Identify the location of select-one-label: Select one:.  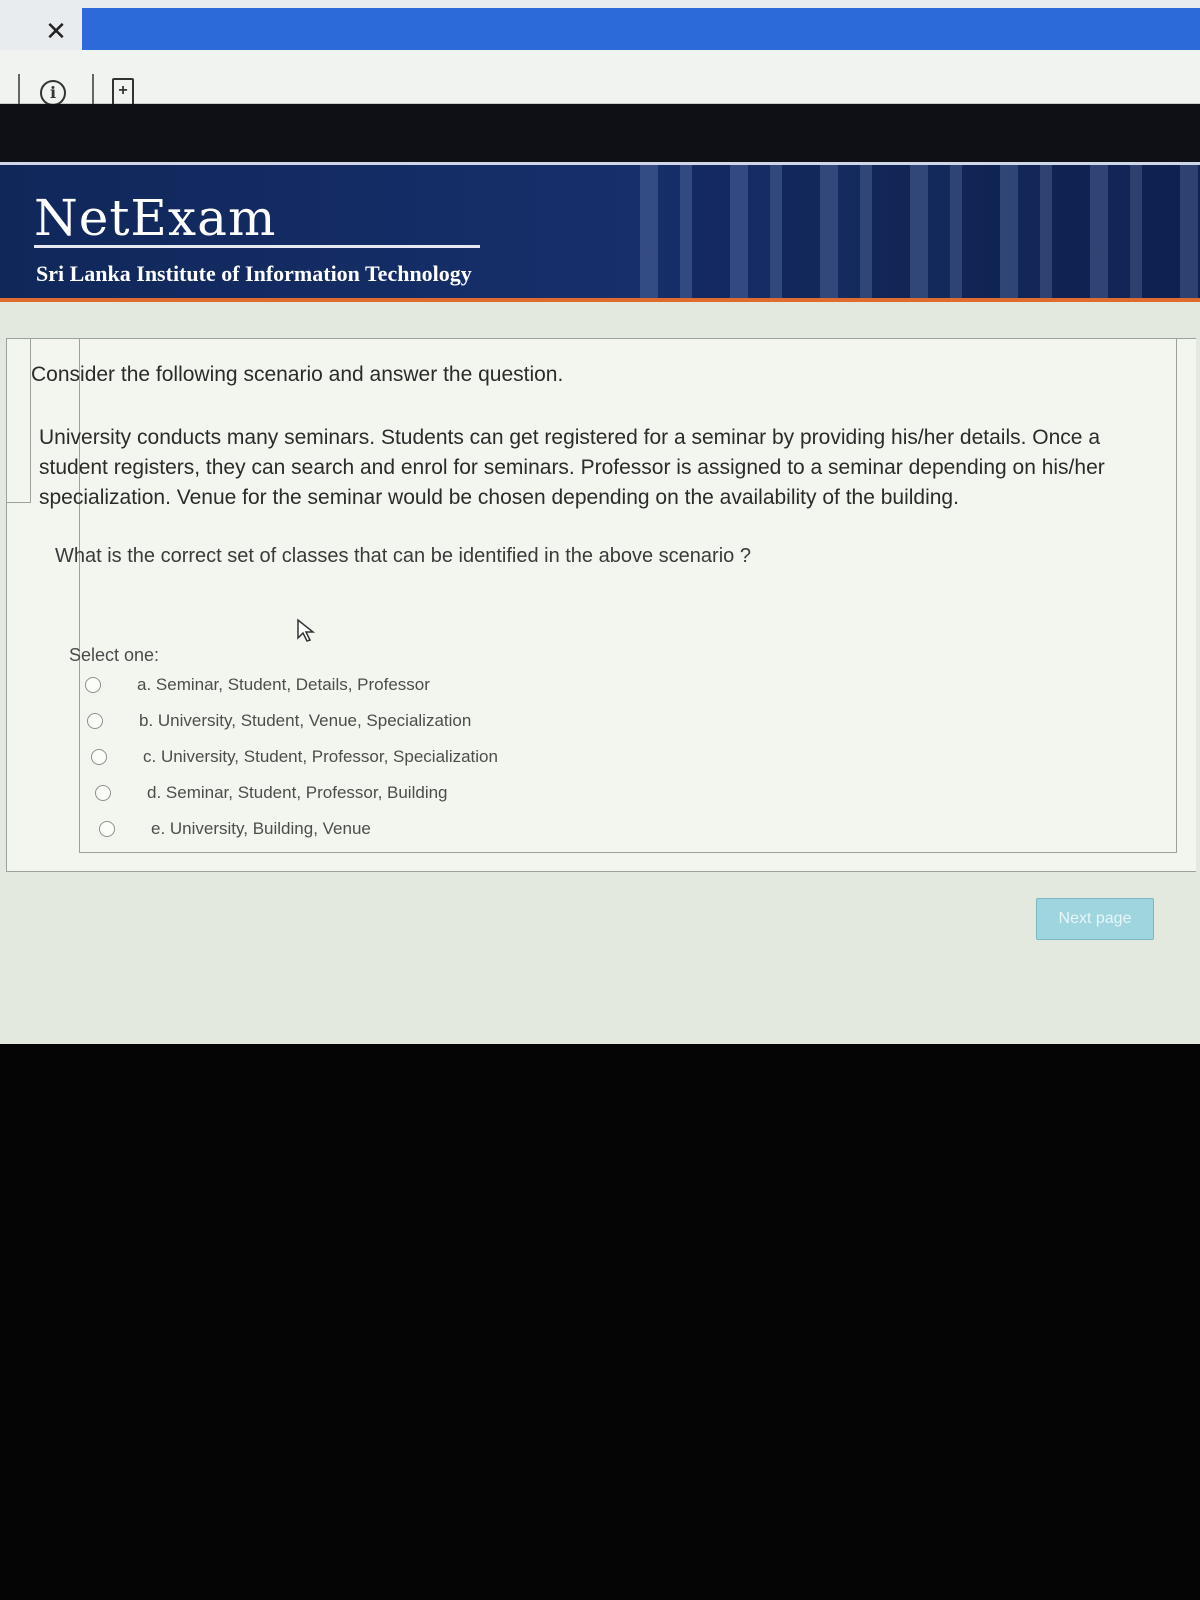
(114, 655).